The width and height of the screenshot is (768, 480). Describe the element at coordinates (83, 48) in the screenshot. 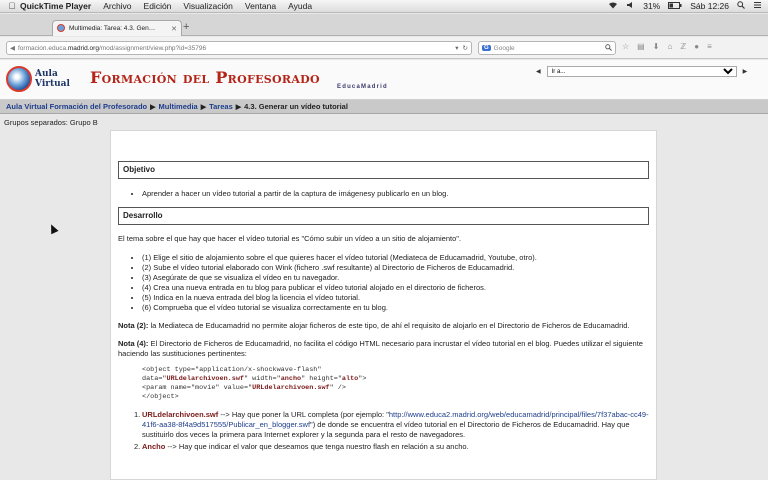

I see `url-domain: madrid.org` at that location.